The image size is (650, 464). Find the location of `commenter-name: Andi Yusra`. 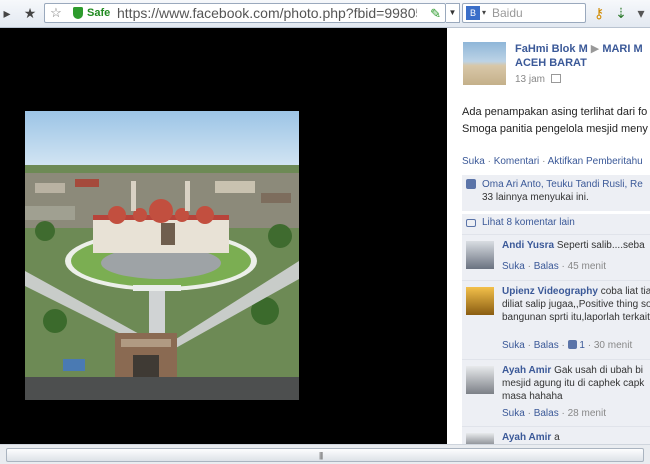

commenter-name: Andi Yusra is located at coordinates (528, 245).